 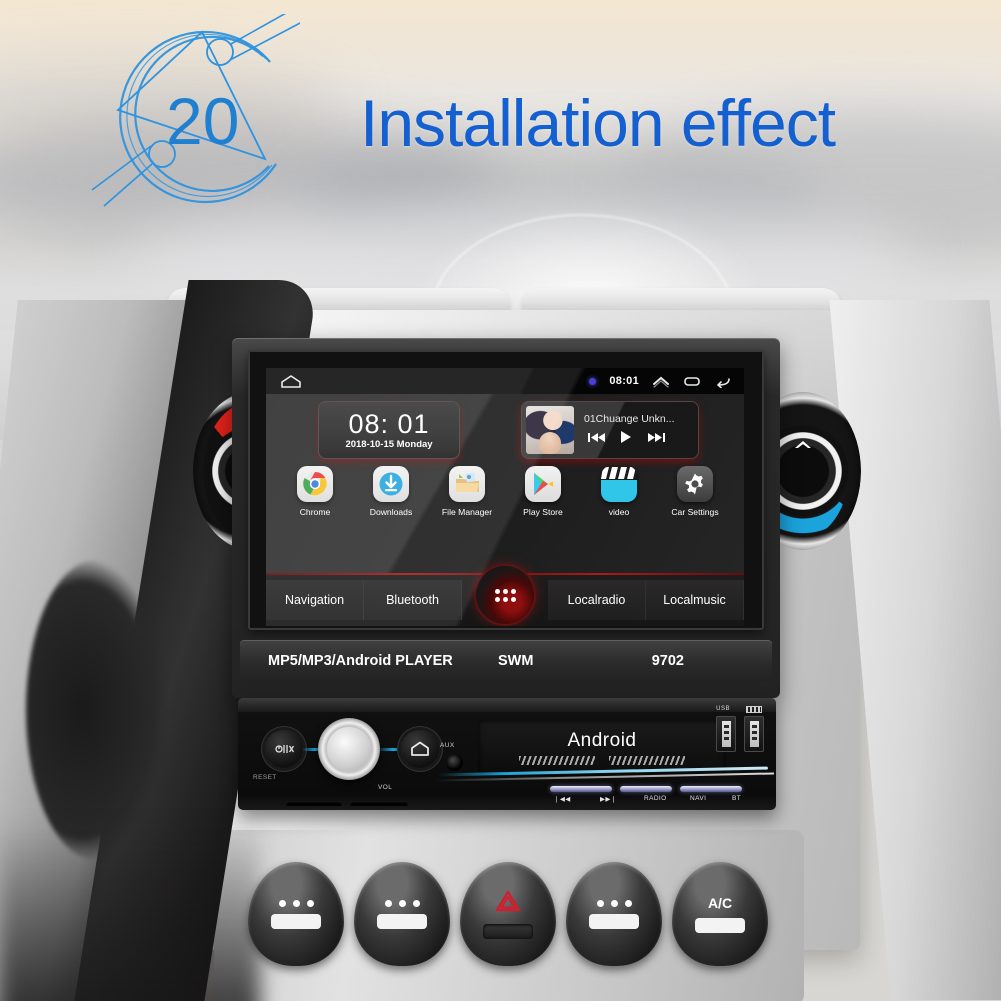 What do you see at coordinates (740, 734) in the screenshot?
I see `usb-ports` at bounding box center [740, 734].